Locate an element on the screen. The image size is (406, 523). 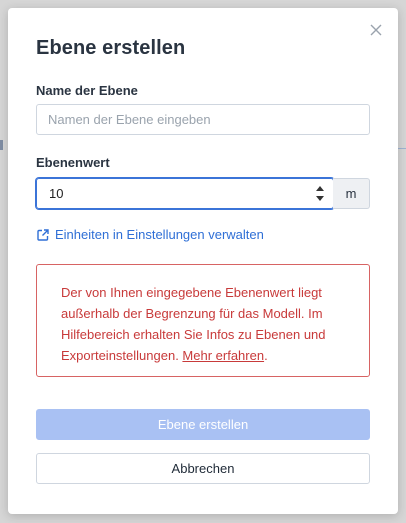
value-field-label: Ebenenwert is located at coordinates (73, 162).